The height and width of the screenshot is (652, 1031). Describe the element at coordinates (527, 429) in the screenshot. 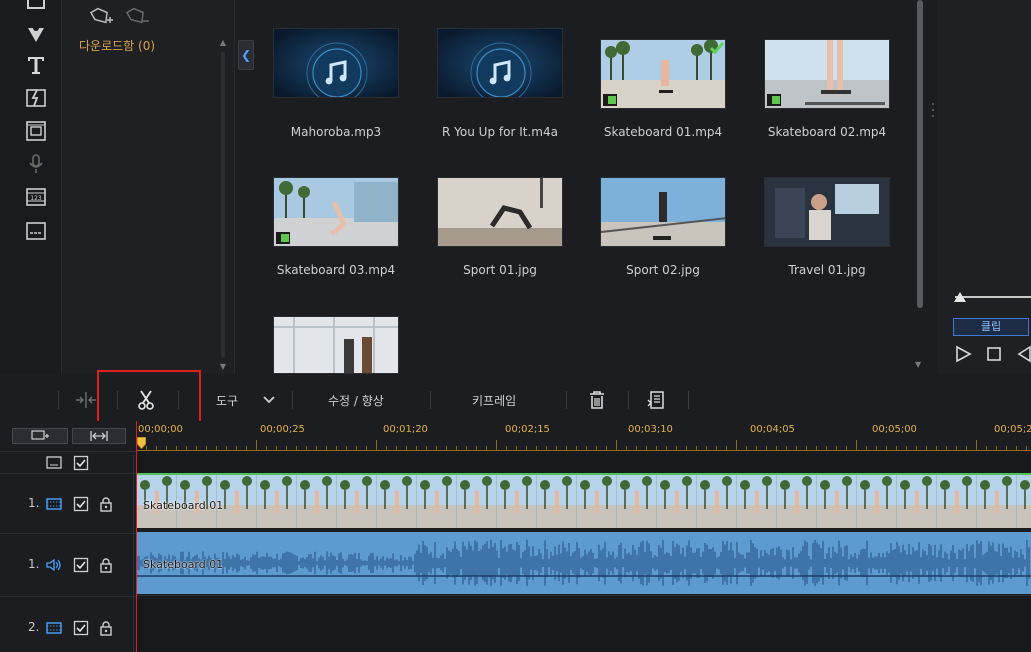

I see `ruler-label: 00;02;15` at that location.